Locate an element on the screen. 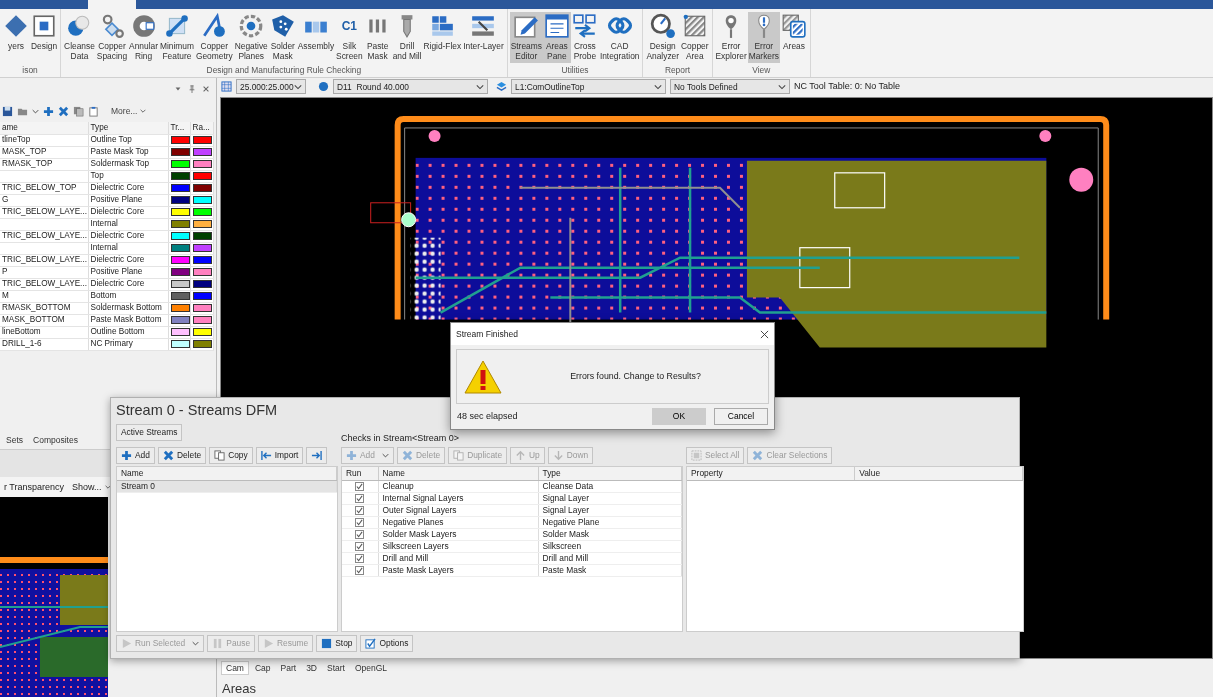  delete-icon is located at coordinates (63, 111).